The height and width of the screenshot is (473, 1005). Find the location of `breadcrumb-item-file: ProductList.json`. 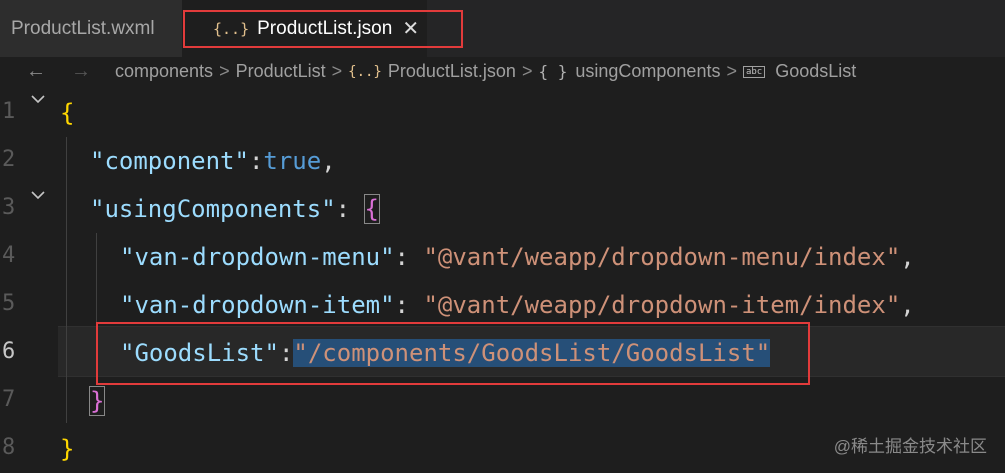

breadcrumb-item-file: ProductList.json is located at coordinates (452, 71).